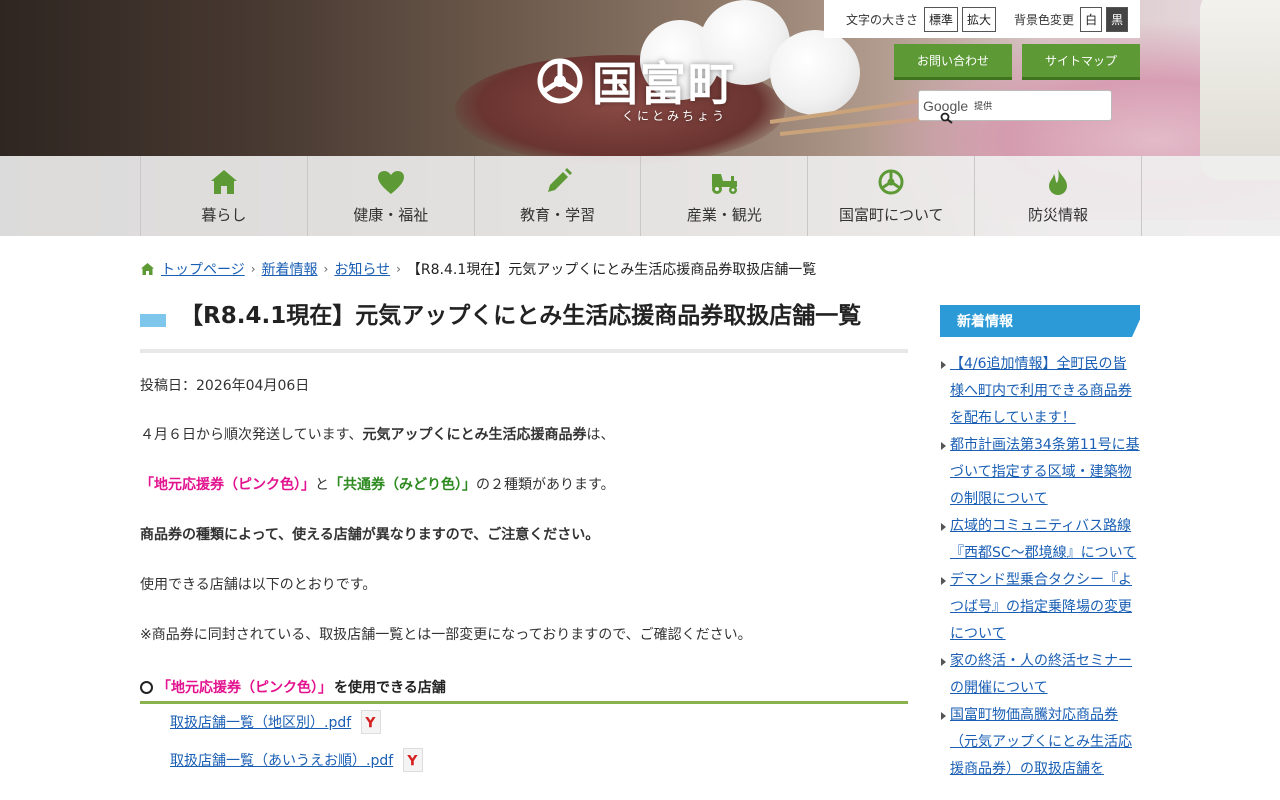 This screenshot has width=1280, height=800. I want to click on nav-item-about: 国富町について, so click(892, 196).